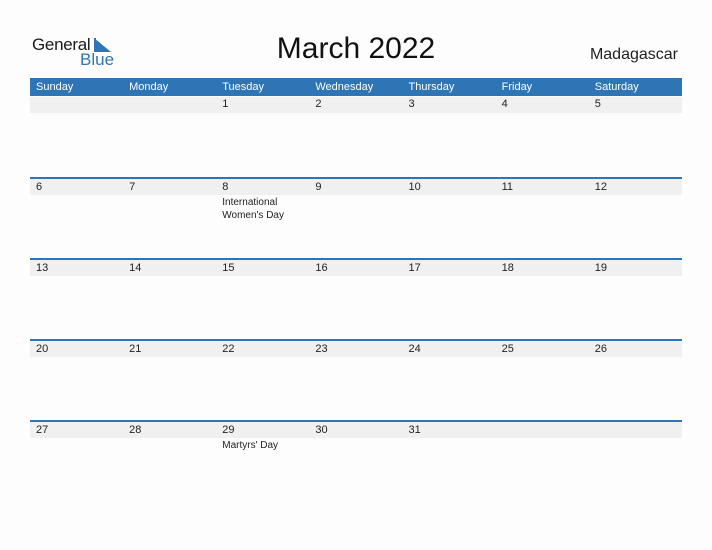  I want to click on day-cell: 1, so click(262, 104).